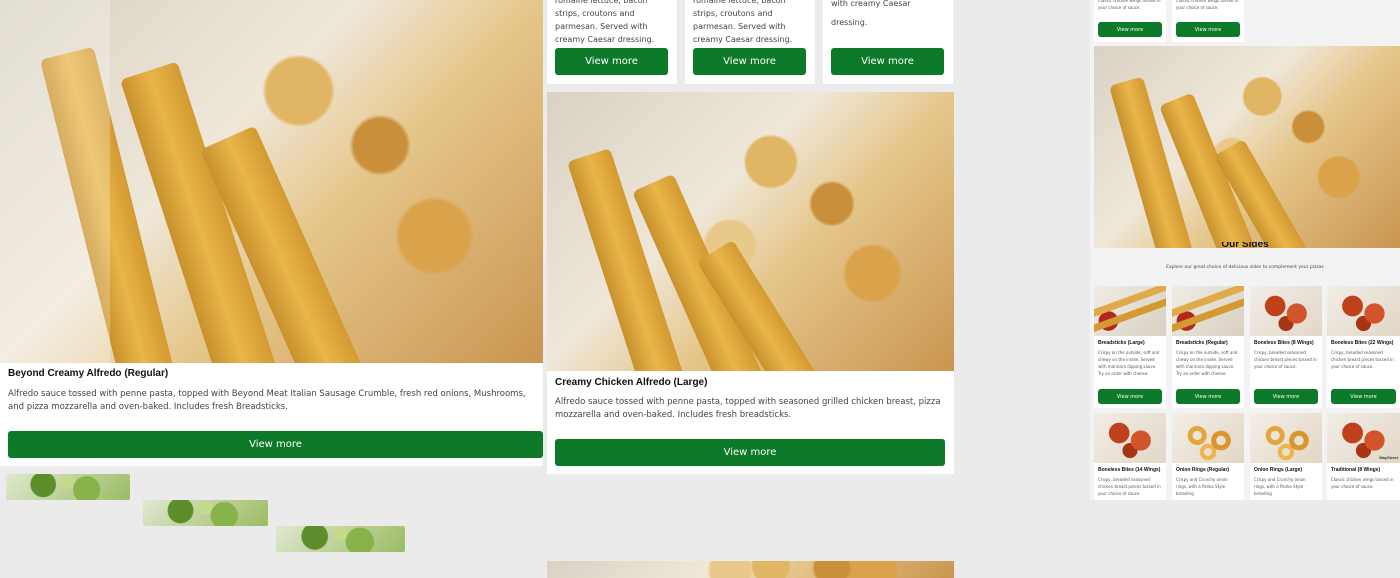 This screenshot has width=1400, height=578. Describe the element at coordinates (1284, 343) in the screenshot. I see `product-title: Boneless Bites (8 Wings)` at that location.